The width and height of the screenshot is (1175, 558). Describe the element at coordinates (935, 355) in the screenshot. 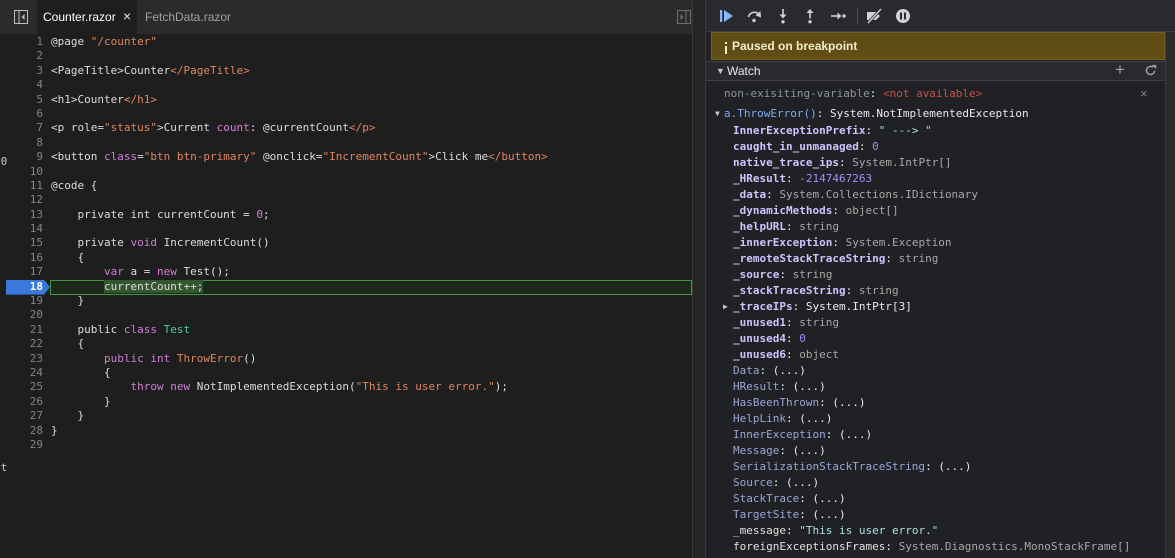

I see `watch-row: _unused6: object` at that location.